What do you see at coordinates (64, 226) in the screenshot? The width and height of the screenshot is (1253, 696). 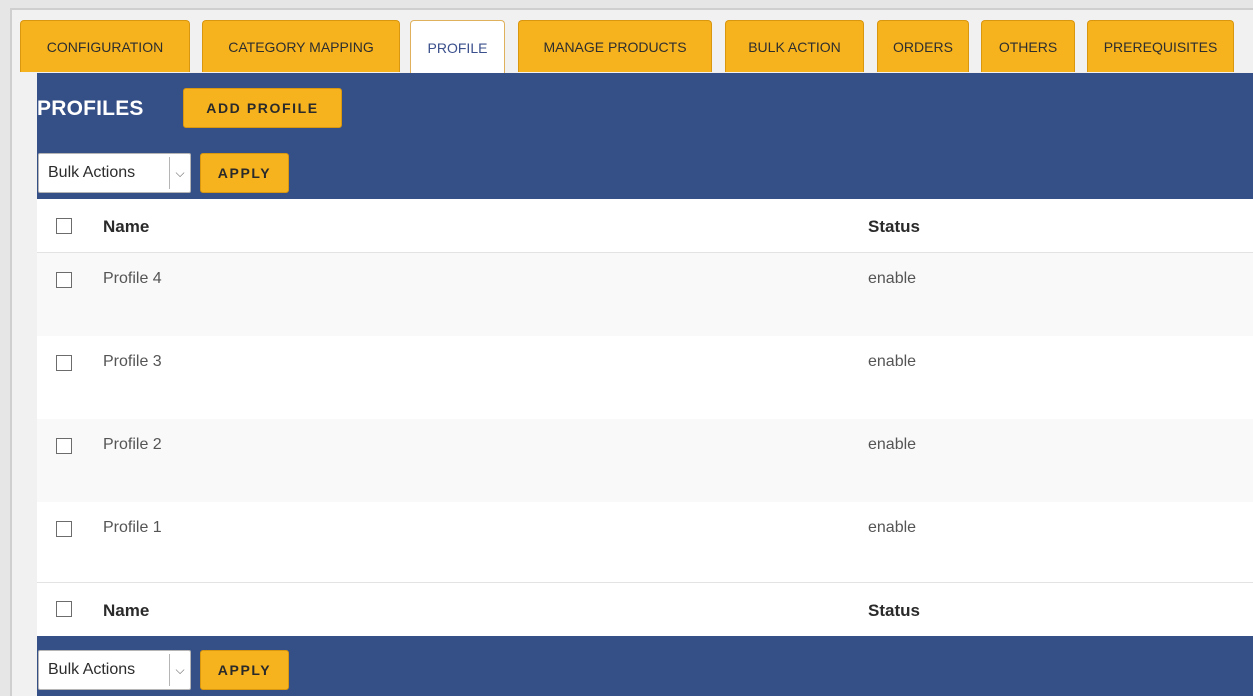 I see `select-all-checkbox` at bounding box center [64, 226].